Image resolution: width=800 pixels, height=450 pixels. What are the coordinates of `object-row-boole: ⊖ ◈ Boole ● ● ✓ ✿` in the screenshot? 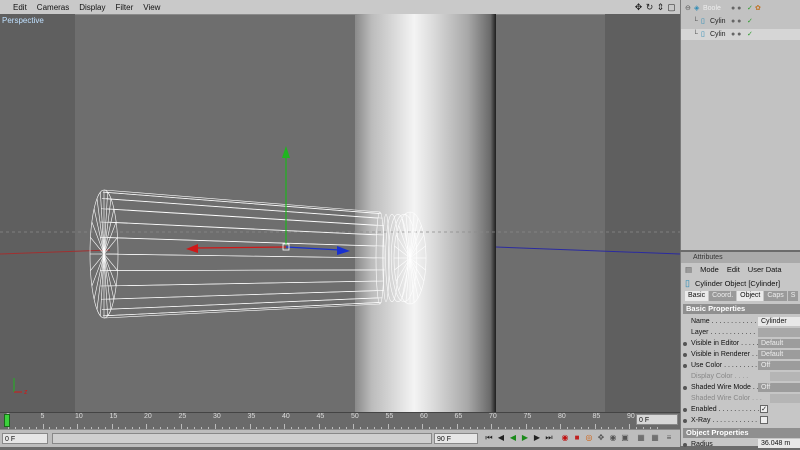 It's located at (740, 8).